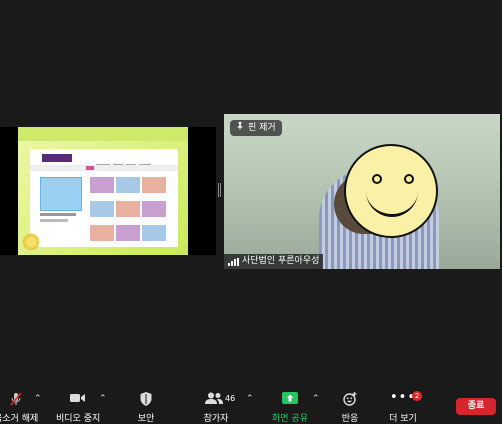 This screenshot has width=502, height=424. I want to click on pin-icon, so click(240, 128).